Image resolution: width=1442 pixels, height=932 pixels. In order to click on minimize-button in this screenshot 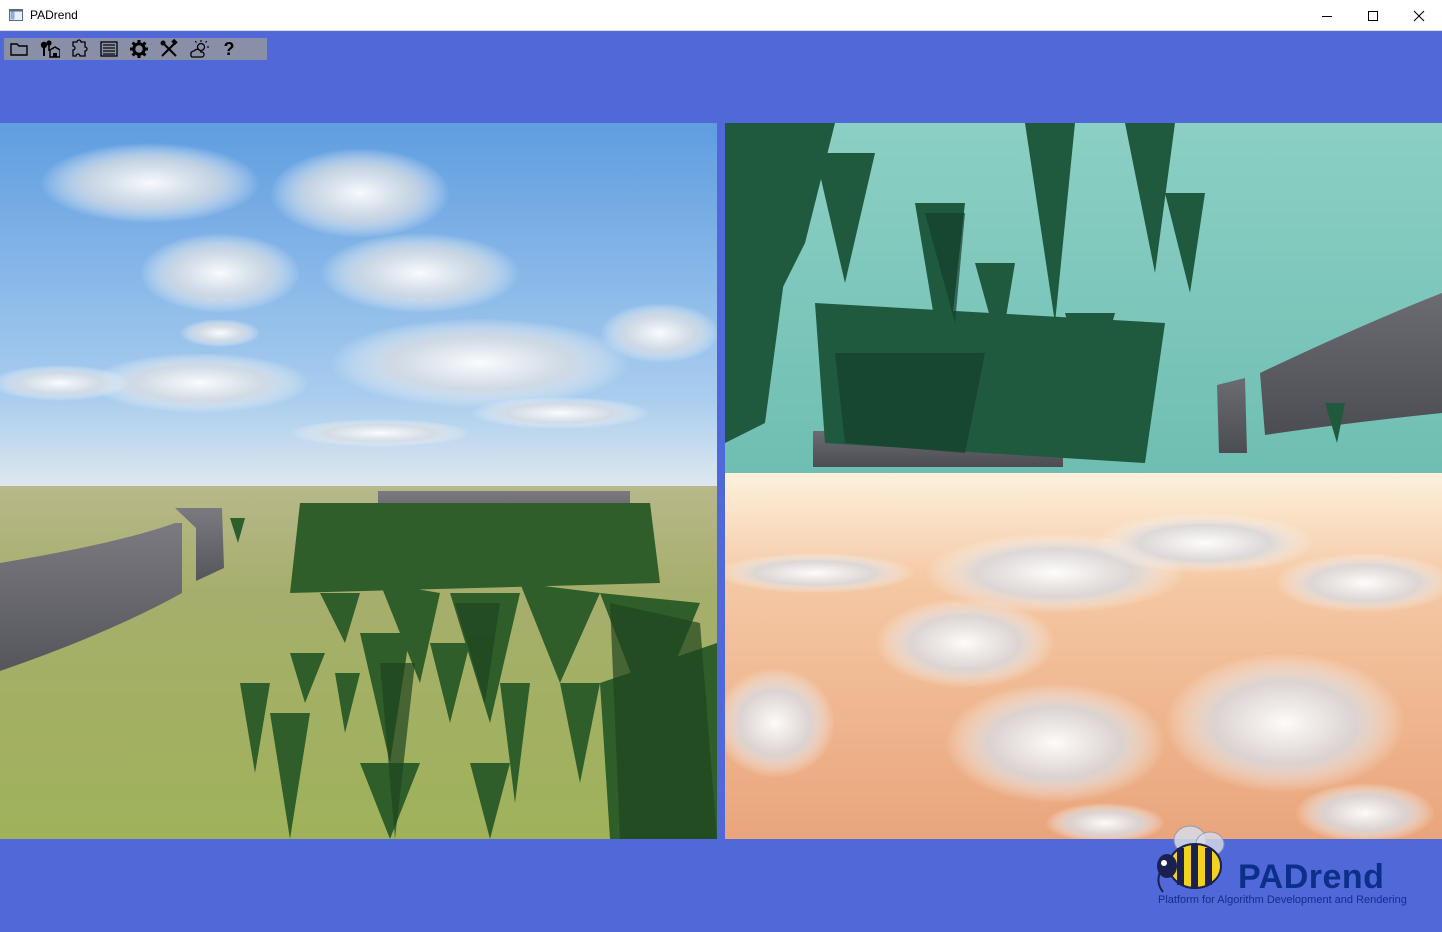, I will do `click(1327, 15)`.